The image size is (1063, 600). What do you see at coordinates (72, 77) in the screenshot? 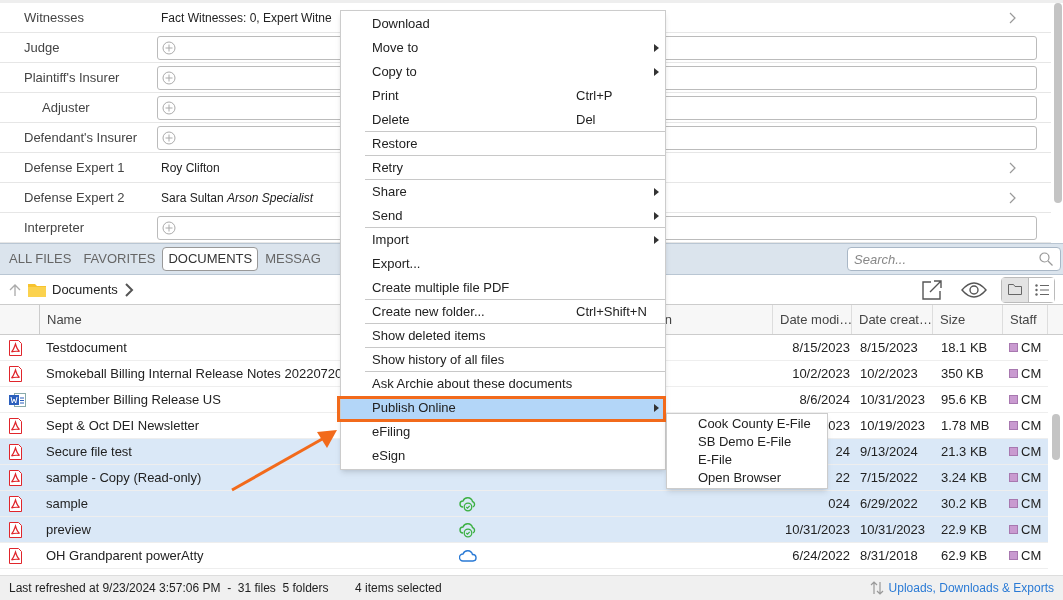
I see `field-label: Plaintiff's Insurer` at bounding box center [72, 77].